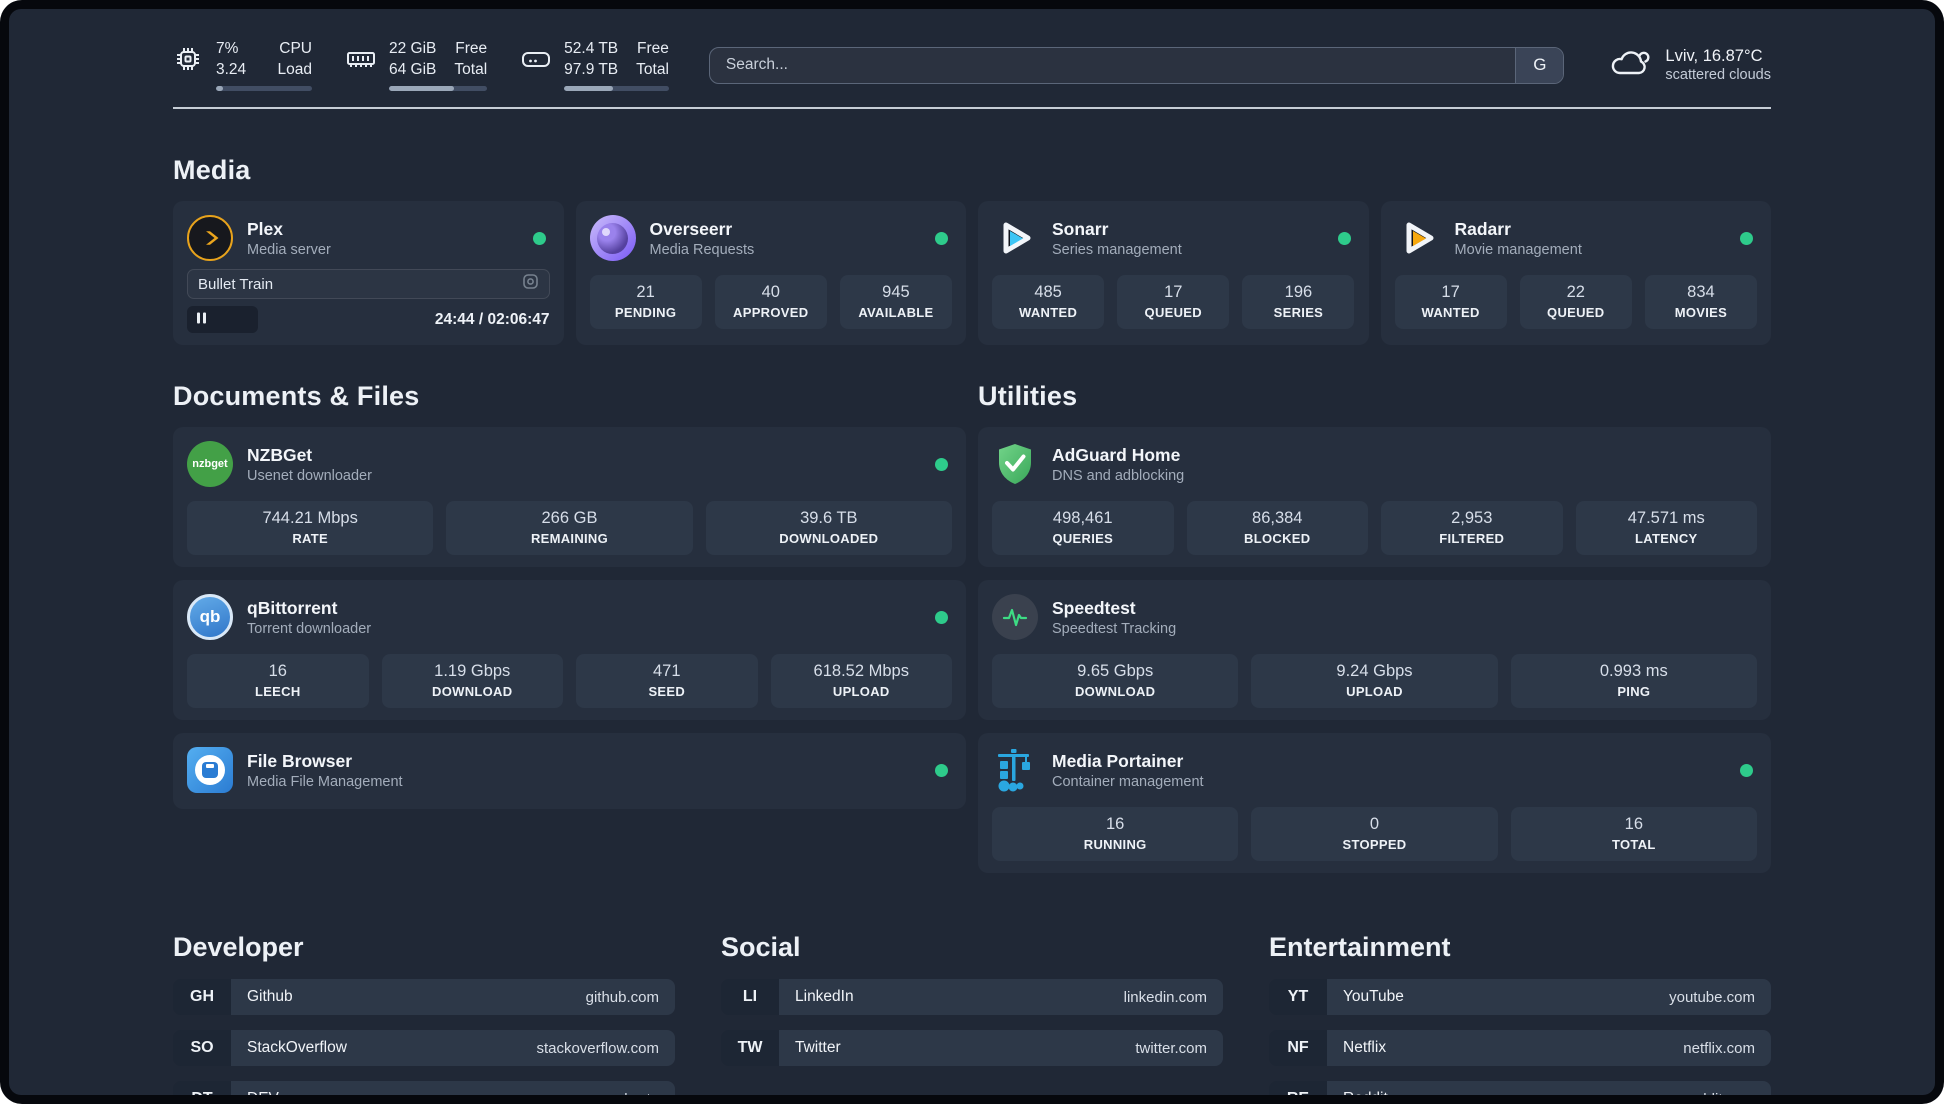 This screenshot has width=1944, height=1104. What do you see at coordinates (424, 997) in the screenshot?
I see `bookmark-github: GH Github github.com` at bounding box center [424, 997].